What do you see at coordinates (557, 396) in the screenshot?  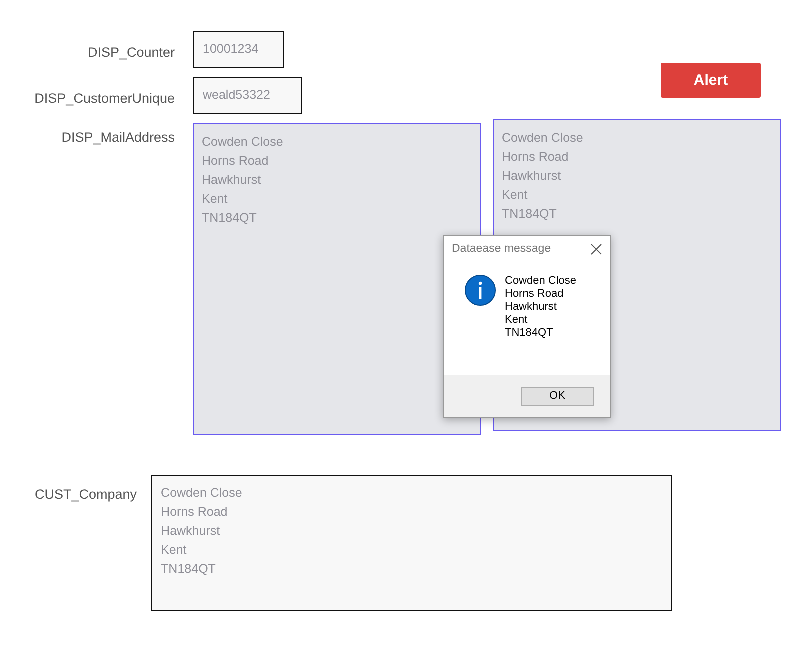 I see `ok-button: OK` at bounding box center [557, 396].